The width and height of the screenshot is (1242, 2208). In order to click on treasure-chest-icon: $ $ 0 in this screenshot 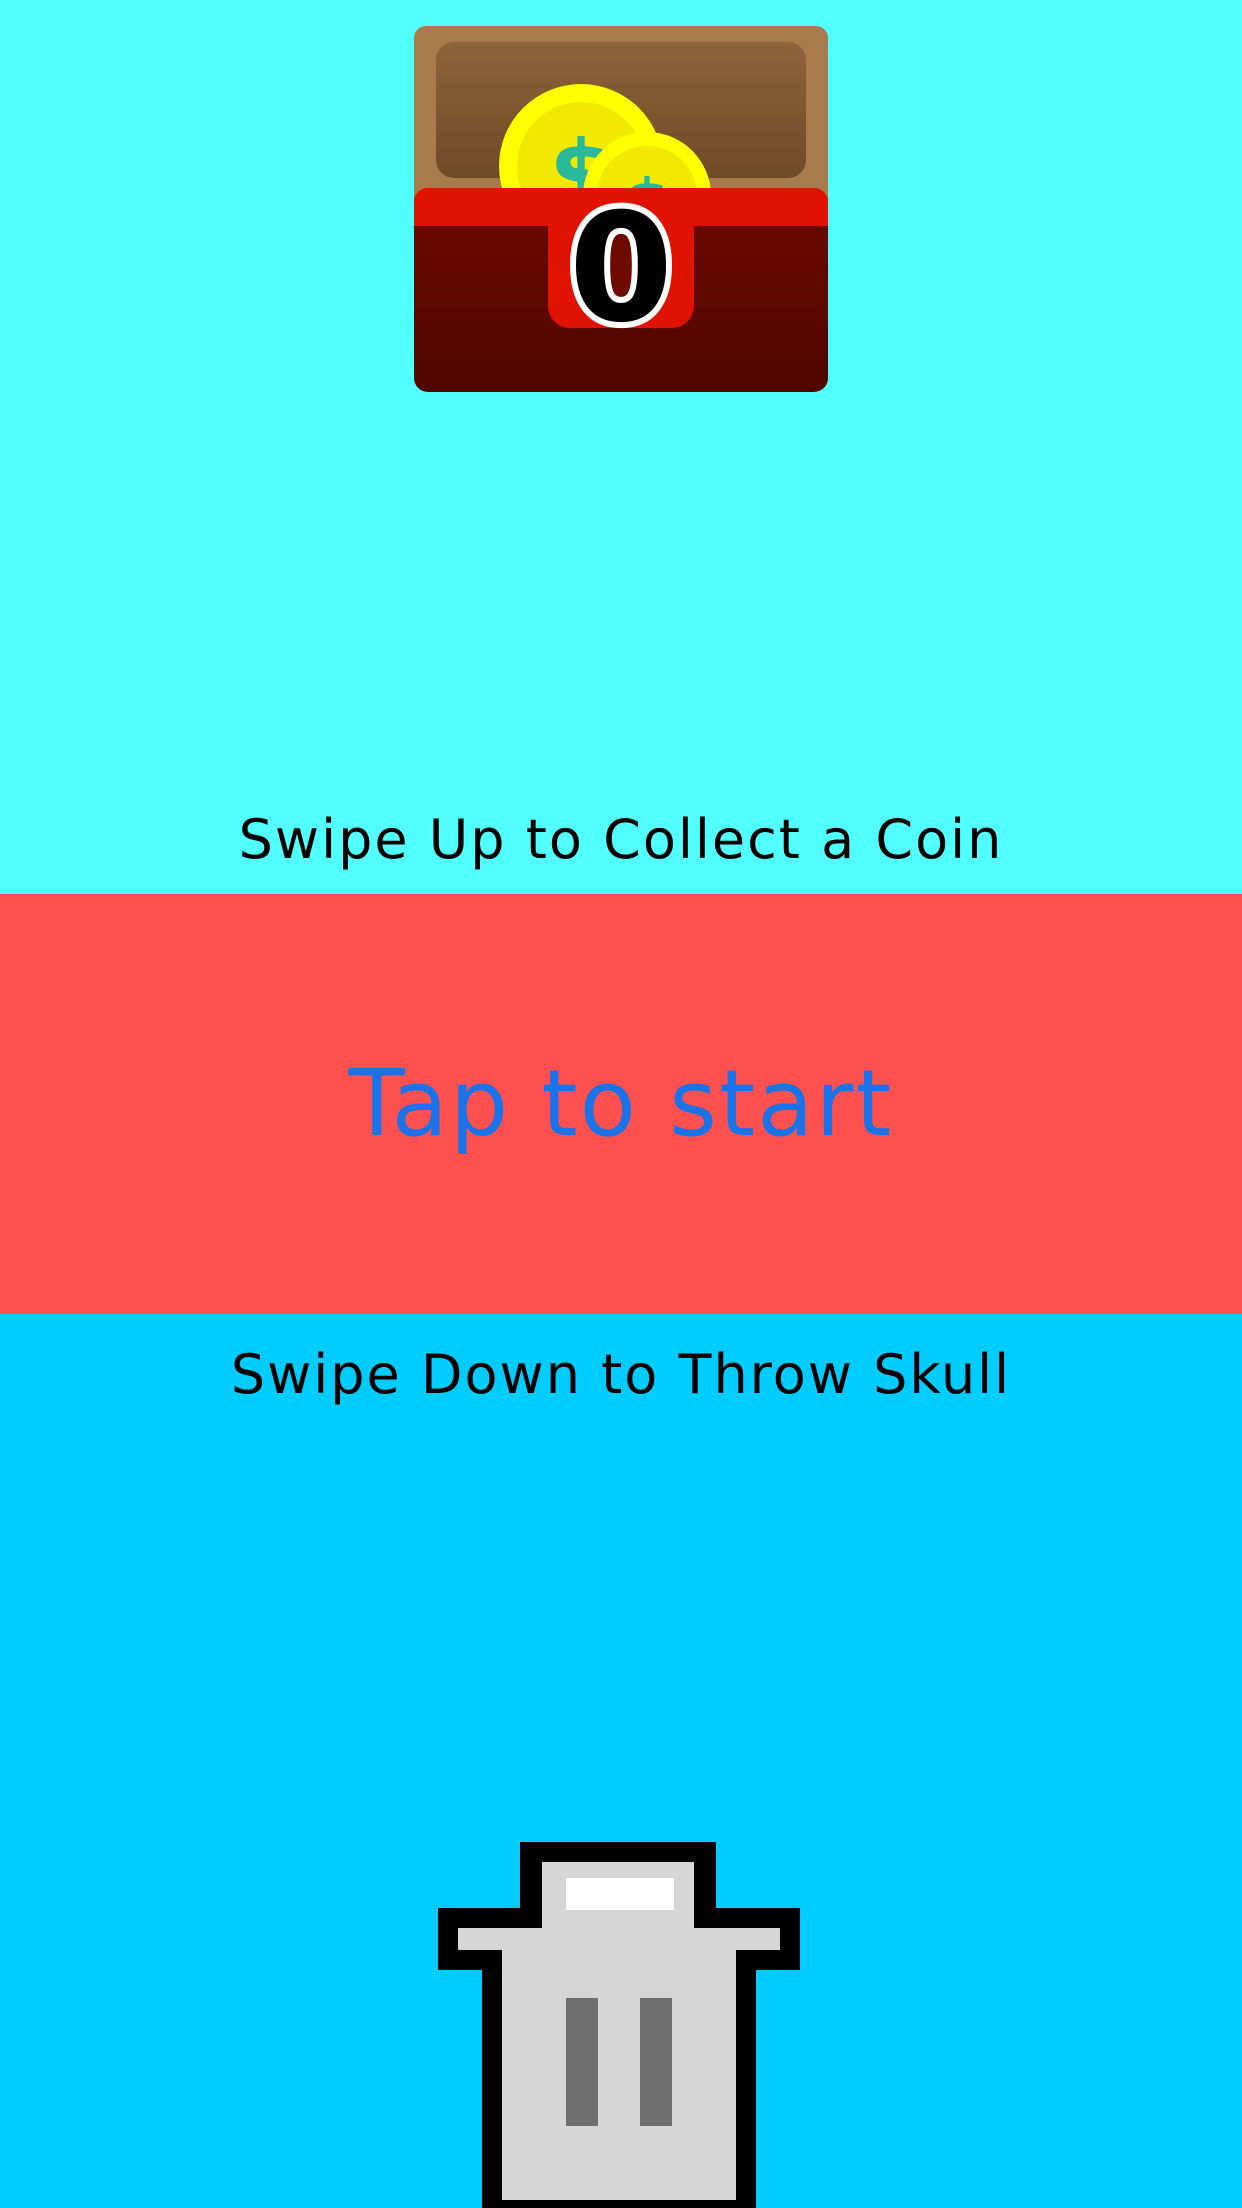, I will do `click(621, 209)`.